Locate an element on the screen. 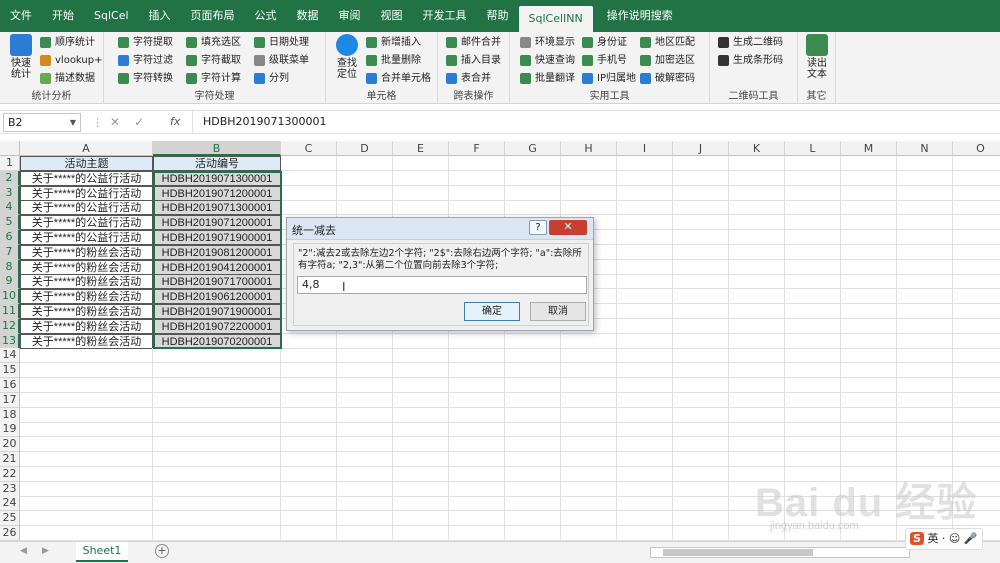 The width and height of the screenshot is (1000, 563). code-cell: HDBH2019072200001 is located at coordinates (217, 326).